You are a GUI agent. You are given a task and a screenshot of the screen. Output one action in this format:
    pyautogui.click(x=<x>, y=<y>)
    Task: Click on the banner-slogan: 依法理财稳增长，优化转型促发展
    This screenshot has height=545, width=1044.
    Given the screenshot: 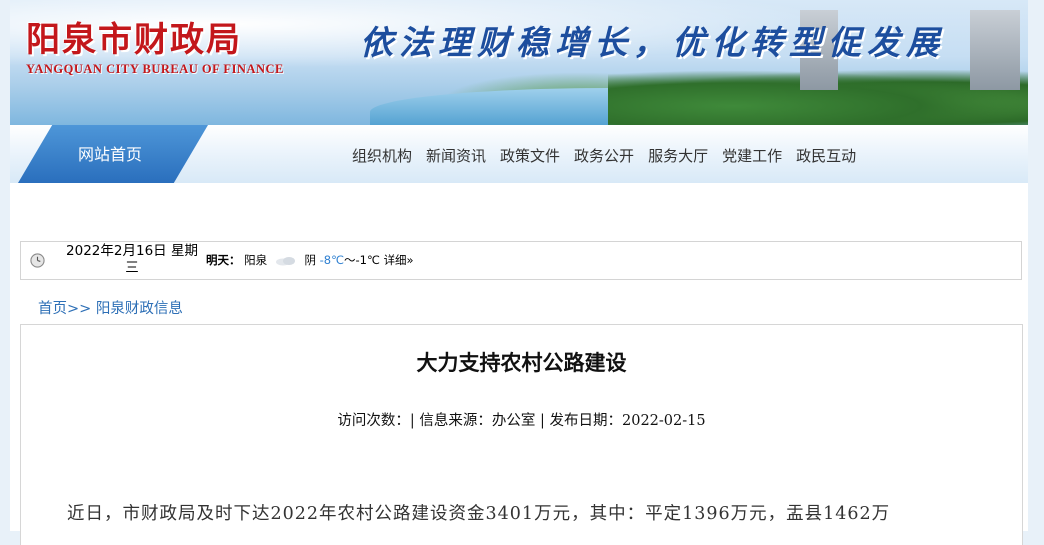 What is the action you would take?
    pyautogui.click(x=652, y=42)
    